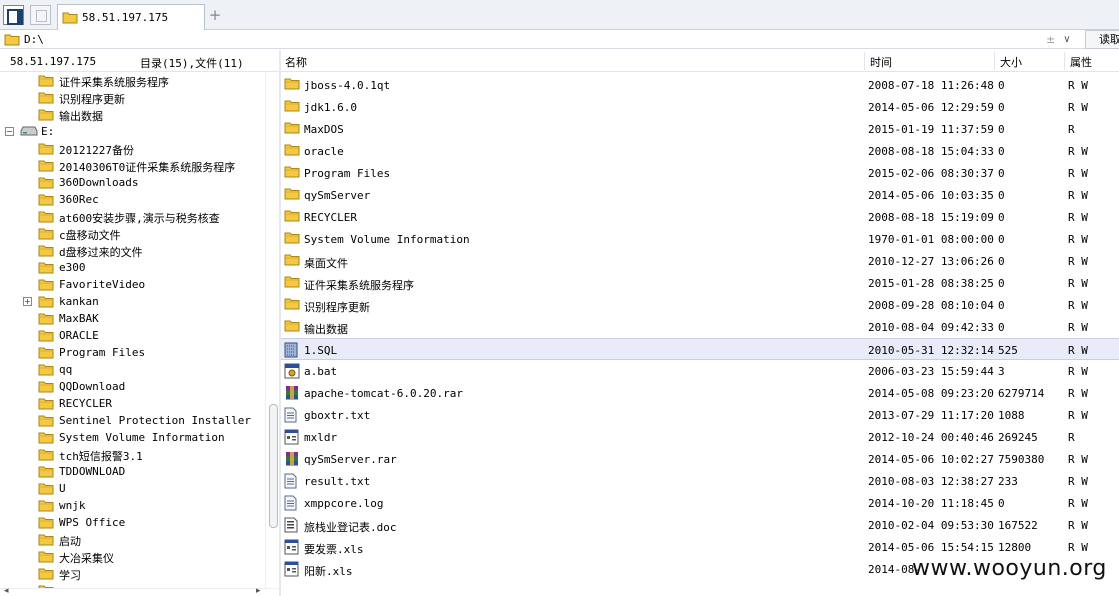 The image size is (1119, 596). I want to click on scrollbar-thumb, so click(273, 466).